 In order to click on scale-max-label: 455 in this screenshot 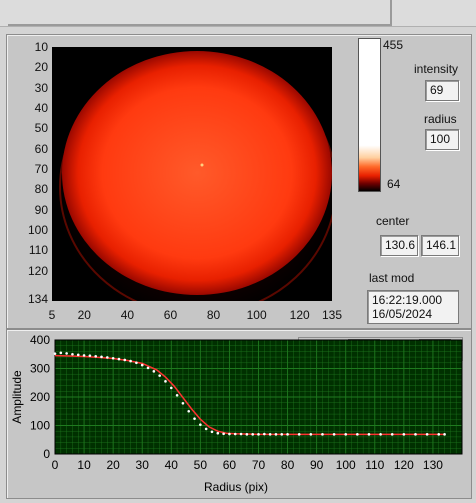, I will do `click(393, 45)`.